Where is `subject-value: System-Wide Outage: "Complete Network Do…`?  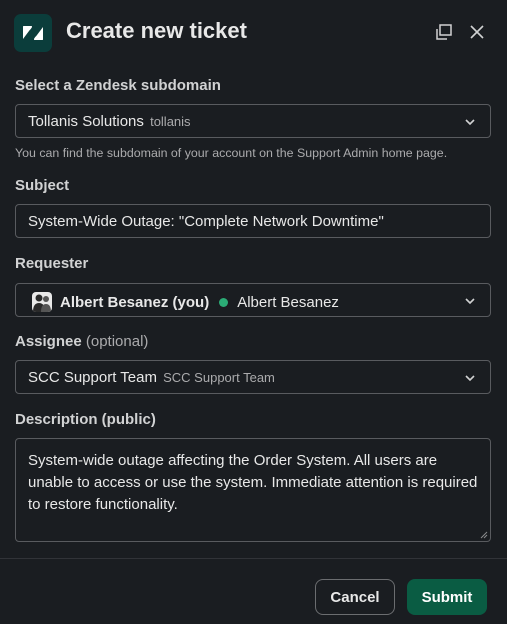 subject-value: System-Wide Outage: "Complete Network Do… is located at coordinates (206, 221).